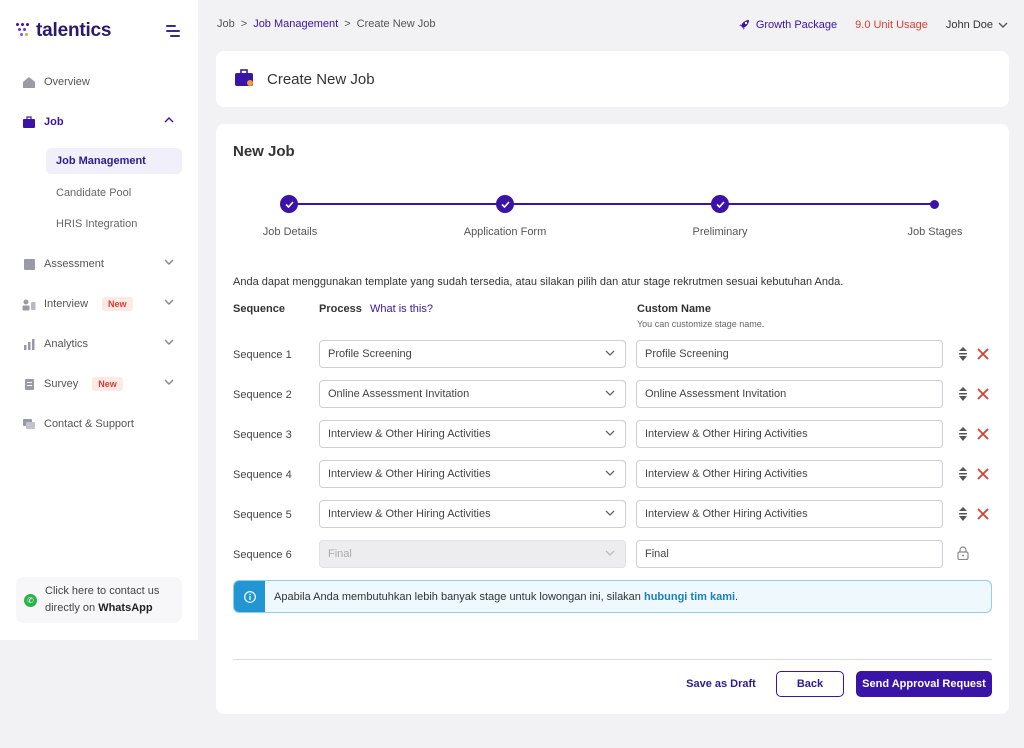 The width and height of the screenshot is (1024, 748). I want to click on column-header-custom-name: Custom Name, so click(674, 309).